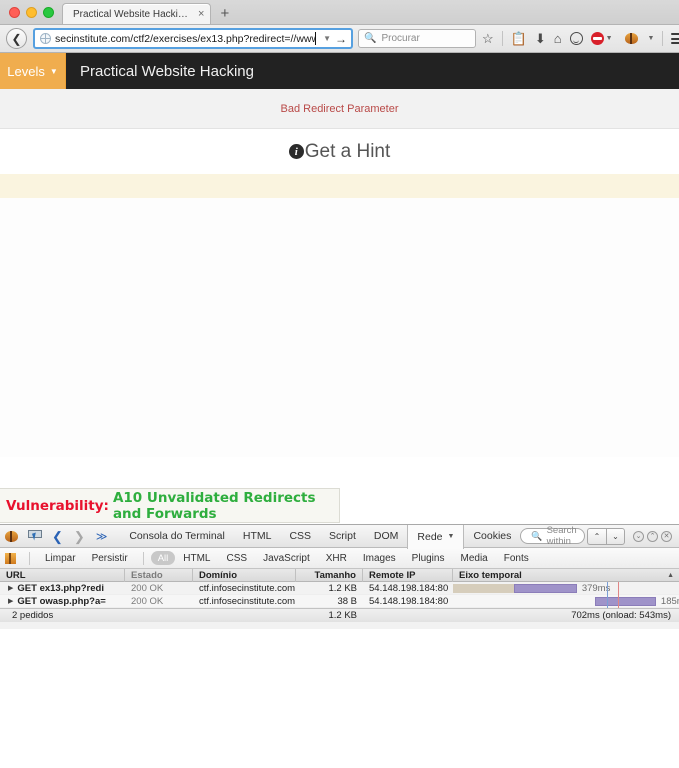  Describe the element at coordinates (163, 558) in the screenshot. I see `filter-all: All` at that location.